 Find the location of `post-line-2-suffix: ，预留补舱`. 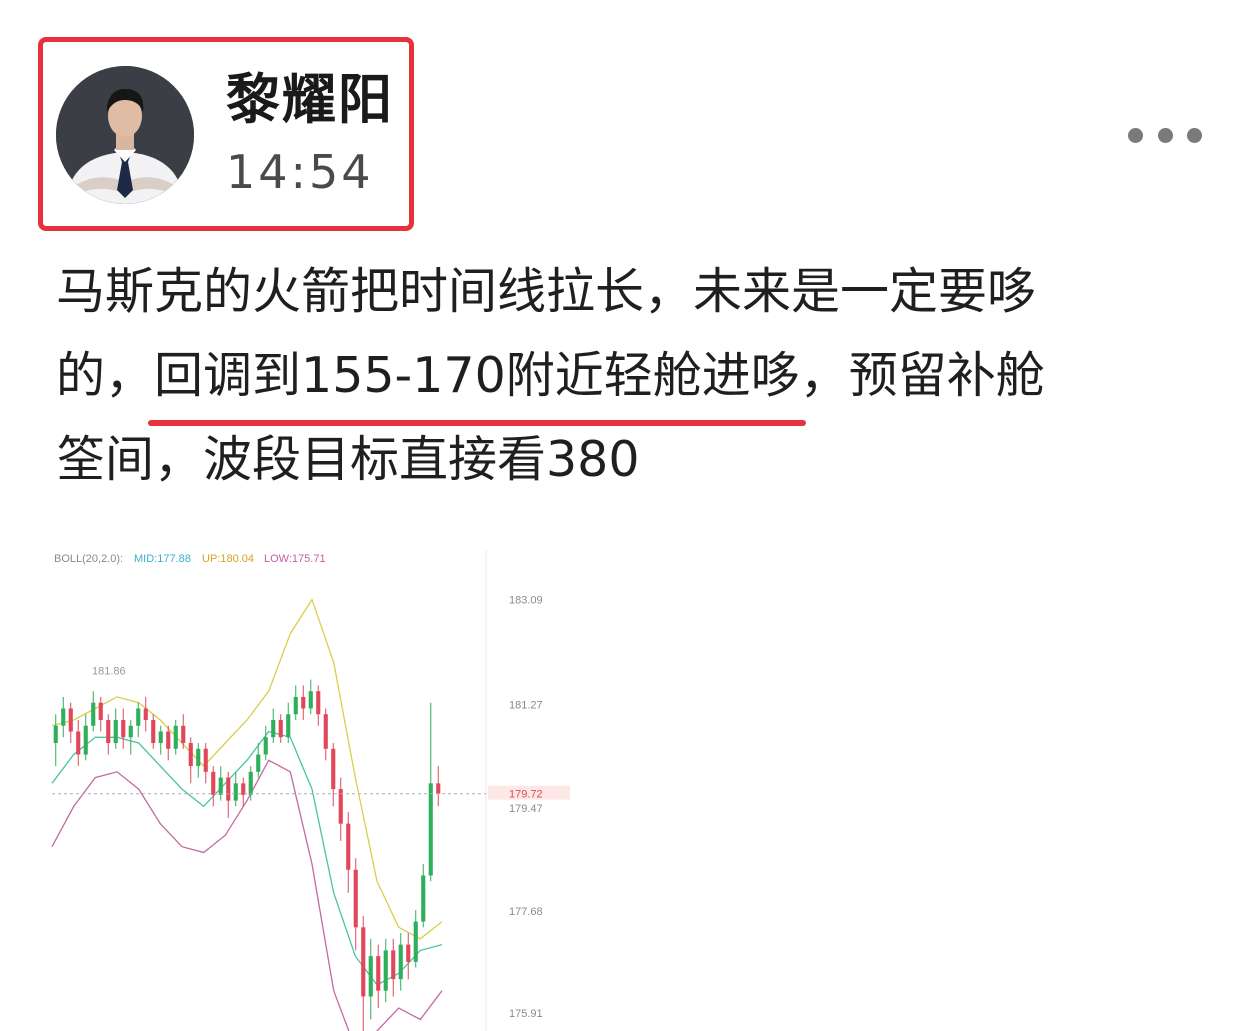

post-line-2-suffix: ，预留补舱 is located at coordinates (922, 375).